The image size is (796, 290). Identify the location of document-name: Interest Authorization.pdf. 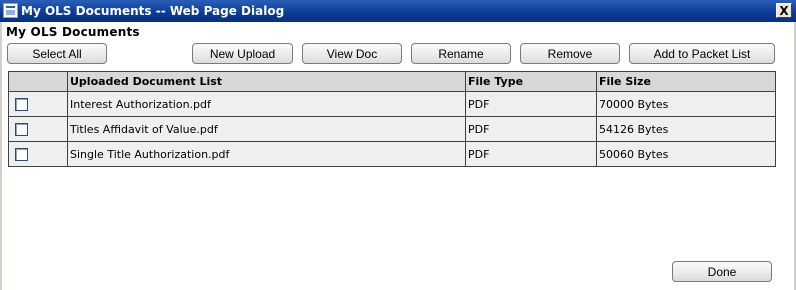
(266, 104).